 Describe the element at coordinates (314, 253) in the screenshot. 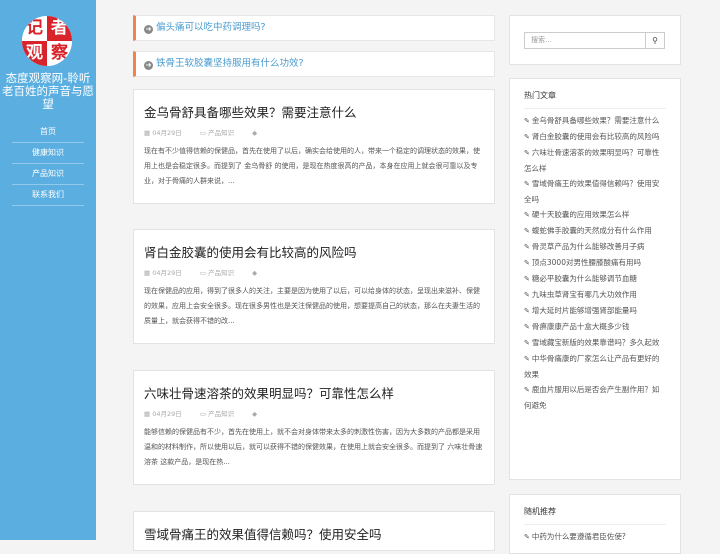

I see `post-title: 肾白金胶囊的使用会有比较高的风险吗` at that location.